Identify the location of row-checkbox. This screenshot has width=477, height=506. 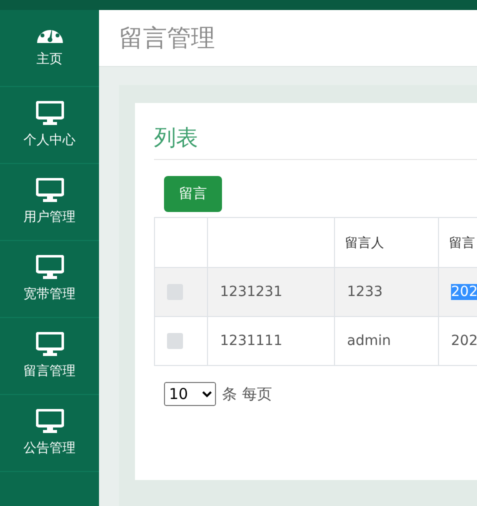
(175, 341).